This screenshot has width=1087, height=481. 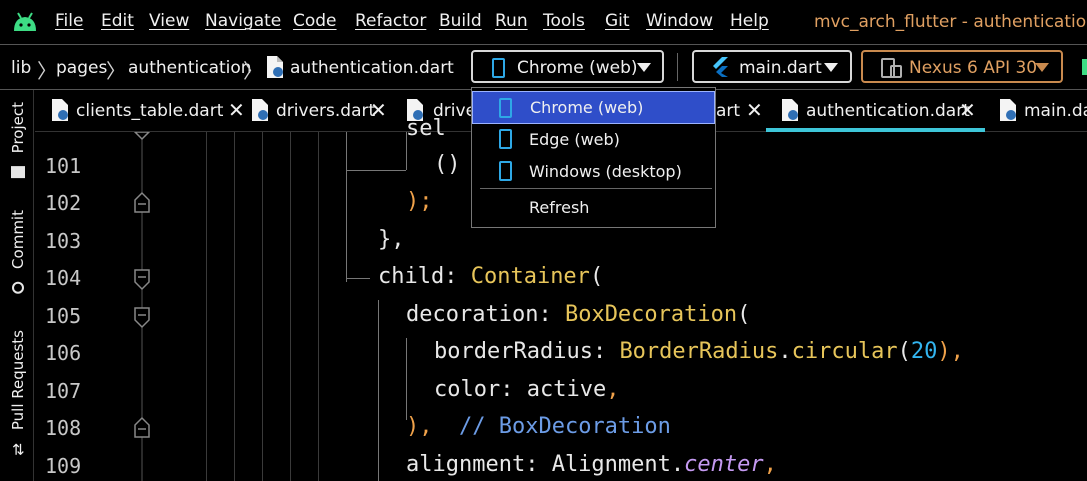 I want to click on tab-label: authentication.dart, so click(x=888, y=111).